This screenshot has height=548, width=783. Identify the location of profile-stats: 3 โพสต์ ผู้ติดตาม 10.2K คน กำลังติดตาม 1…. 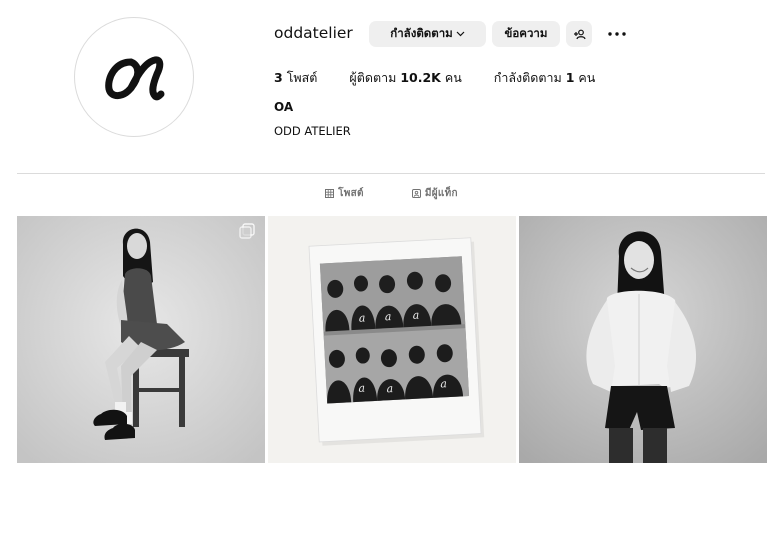
(450, 78).